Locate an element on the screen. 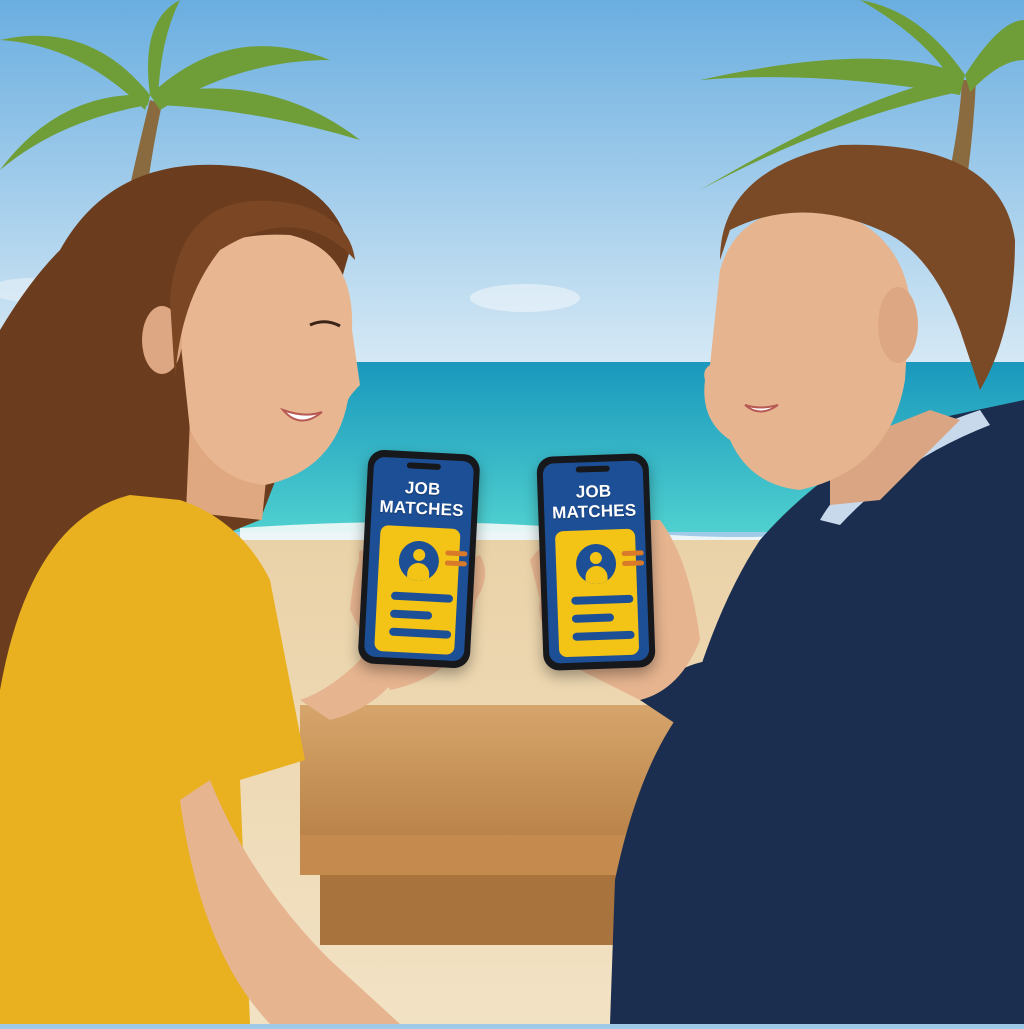  cloud is located at coordinates (525, 298).